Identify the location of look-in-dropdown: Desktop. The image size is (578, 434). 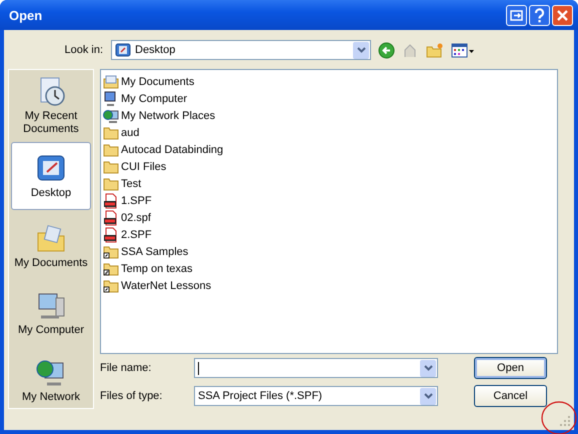
(241, 50).